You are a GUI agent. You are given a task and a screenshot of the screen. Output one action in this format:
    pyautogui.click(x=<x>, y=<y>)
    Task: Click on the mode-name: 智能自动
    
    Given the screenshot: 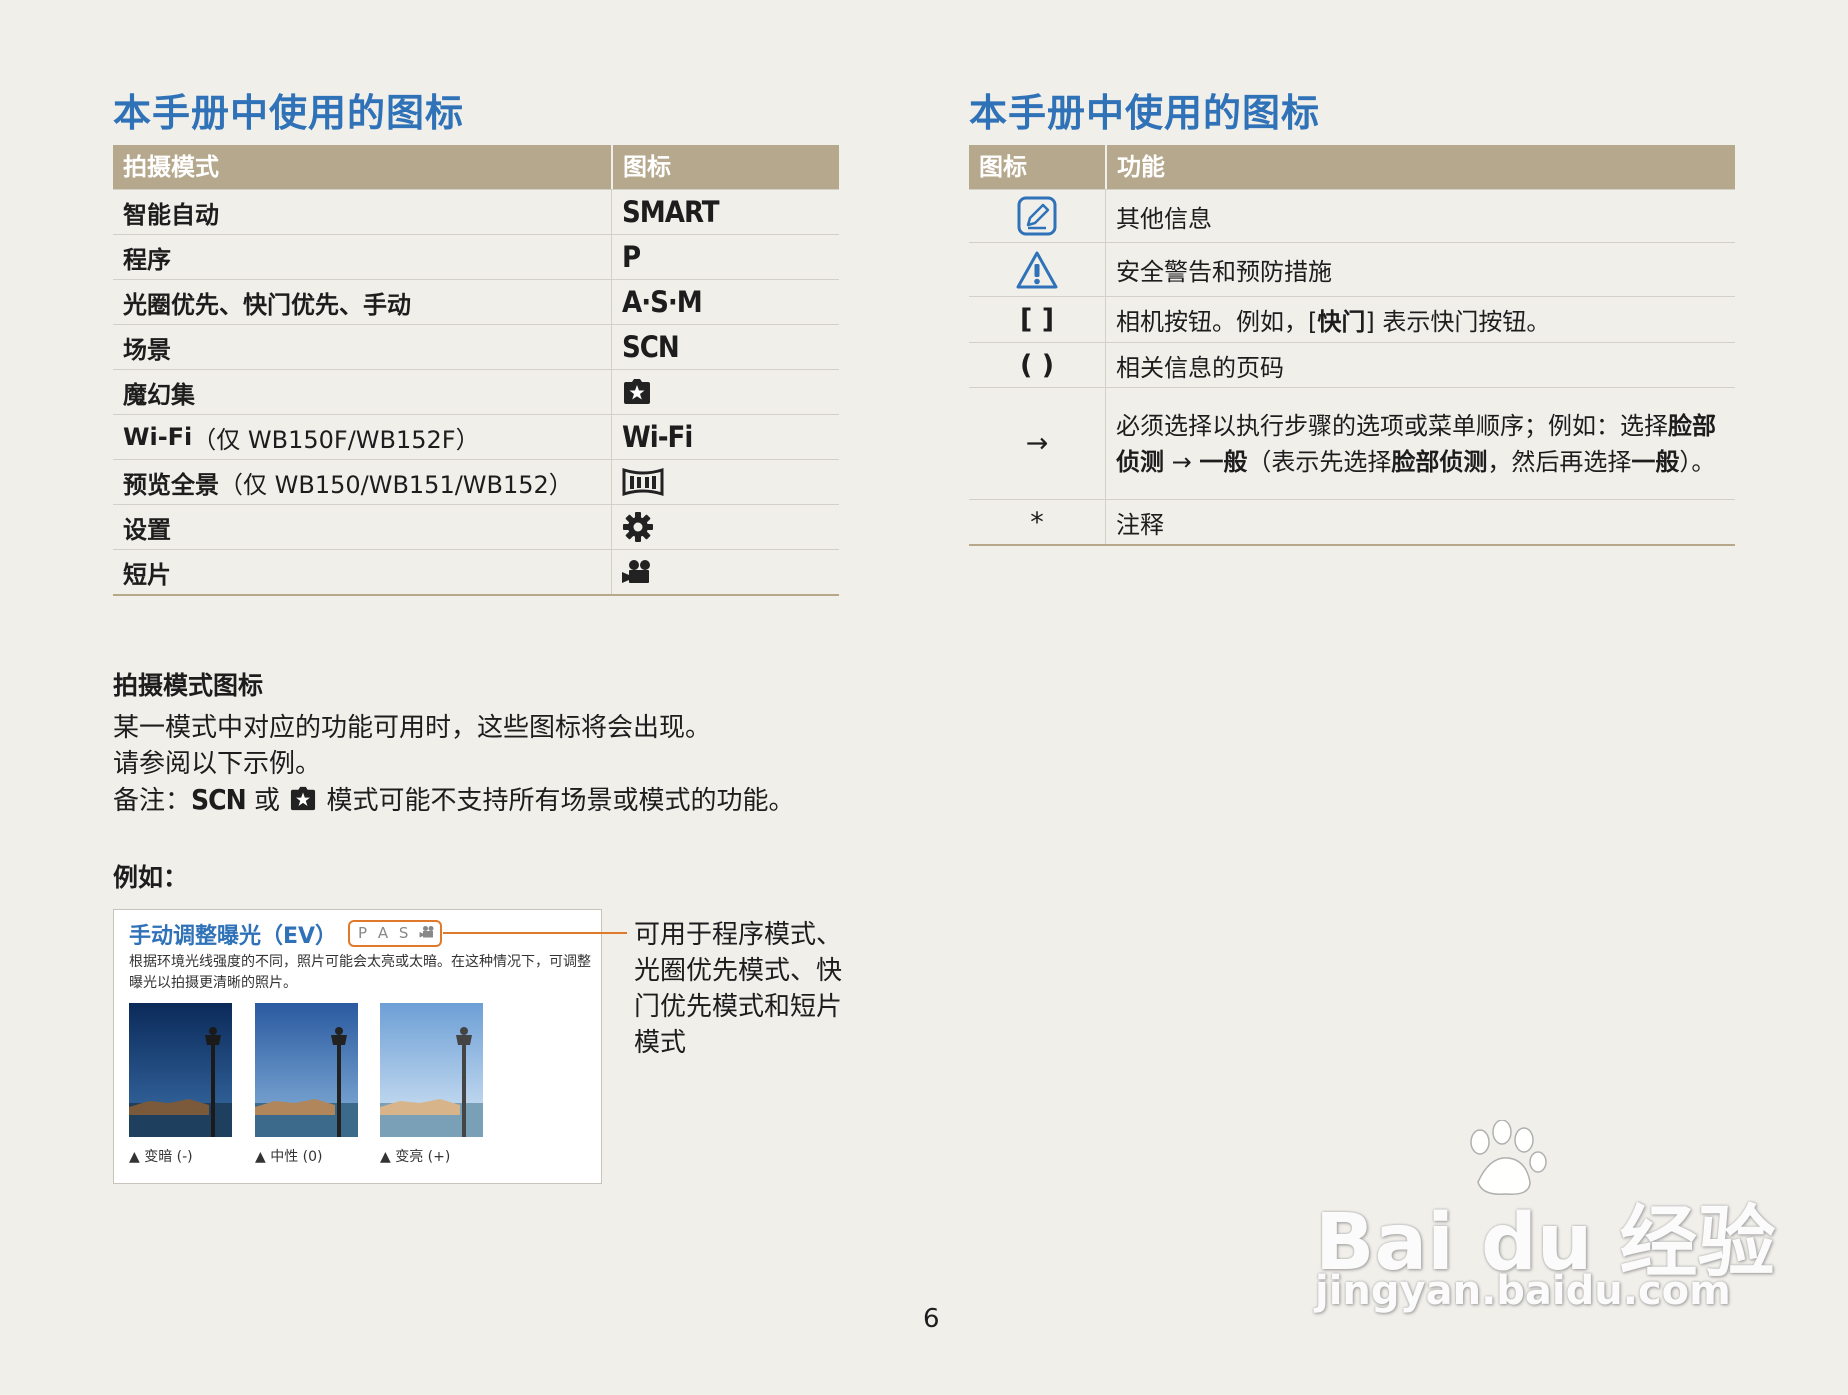 What is the action you would take?
    pyautogui.click(x=171, y=214)
    